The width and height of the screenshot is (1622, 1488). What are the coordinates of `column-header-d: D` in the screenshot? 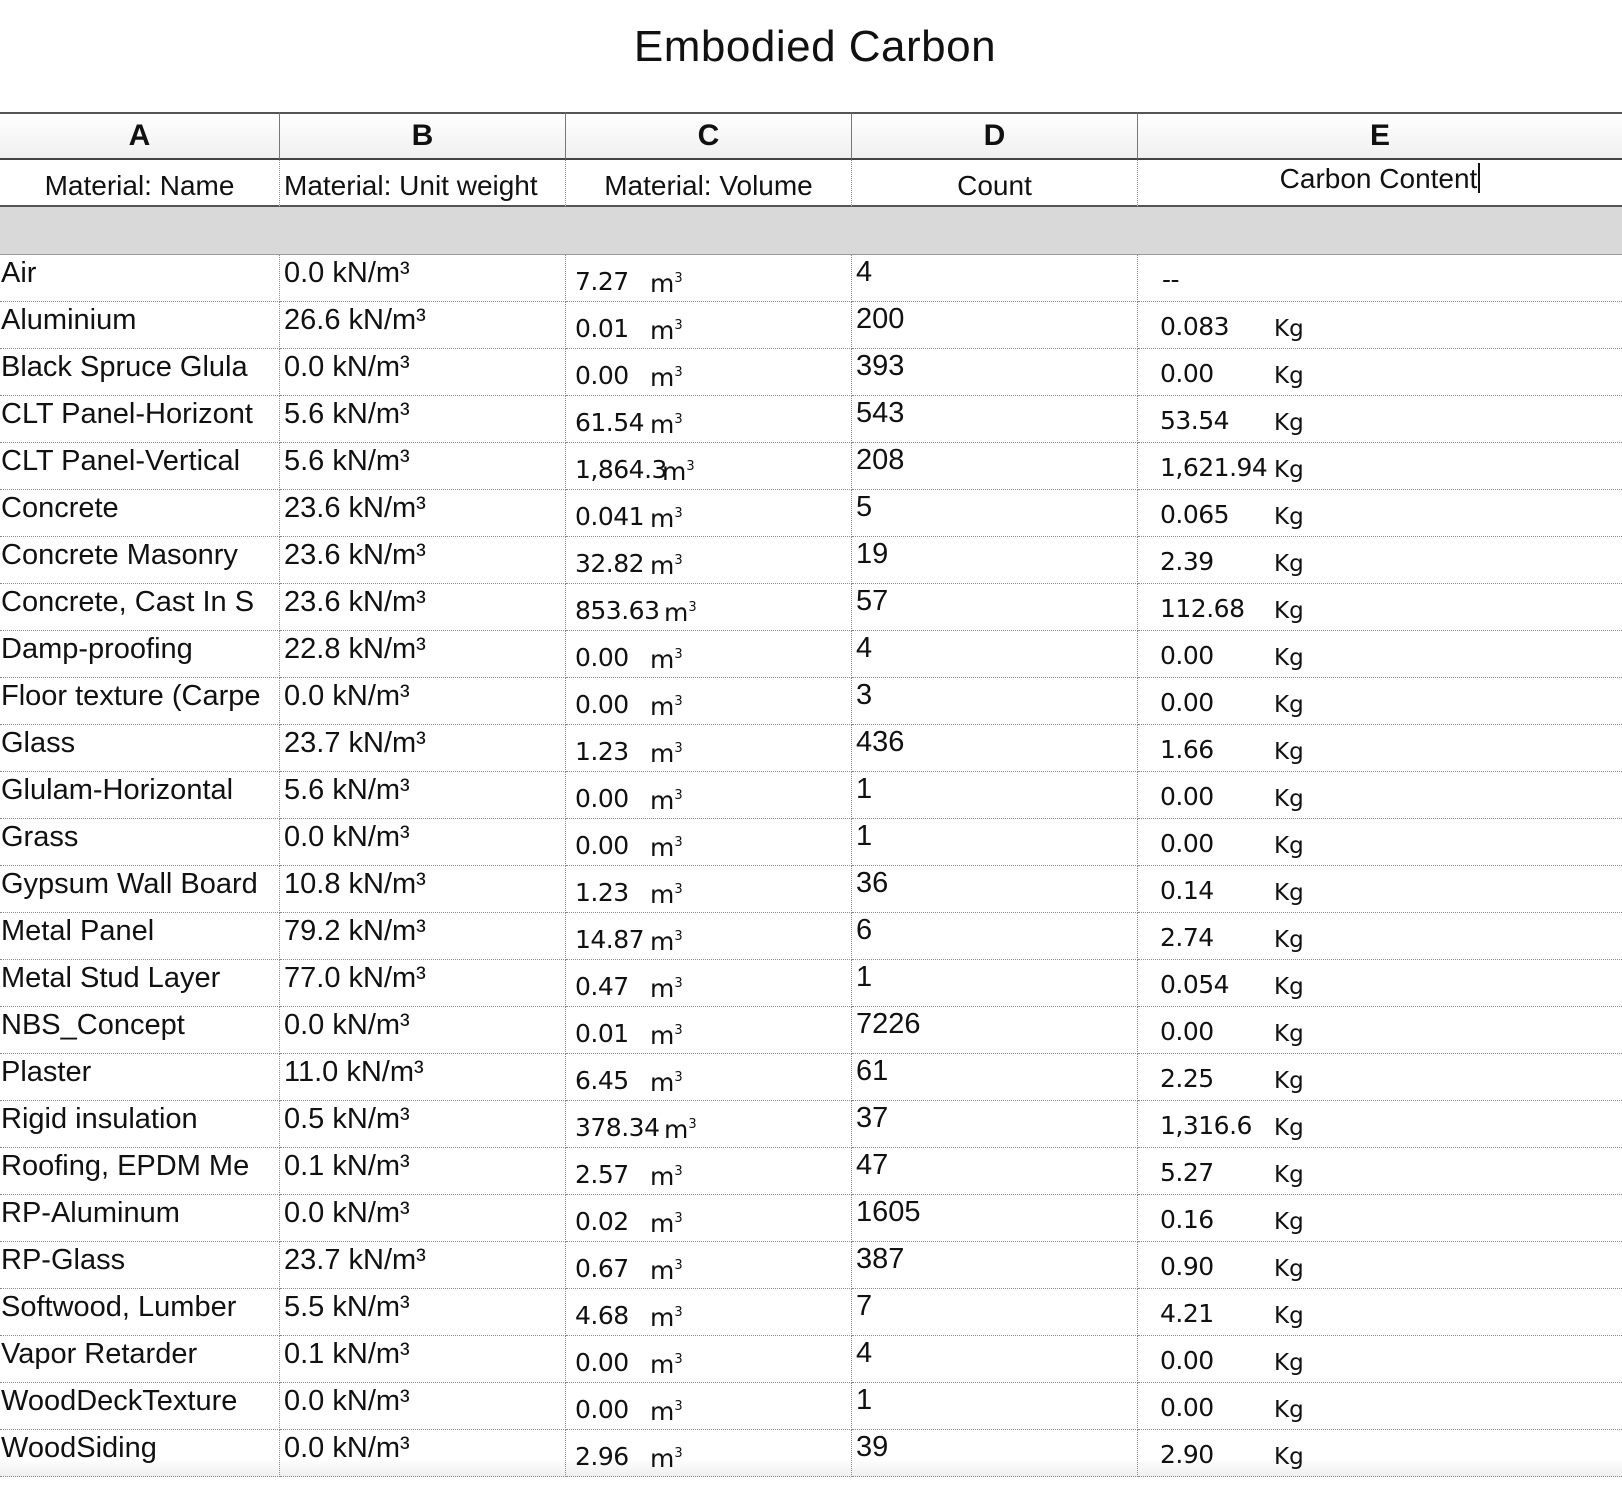 It's located at (995, 136).